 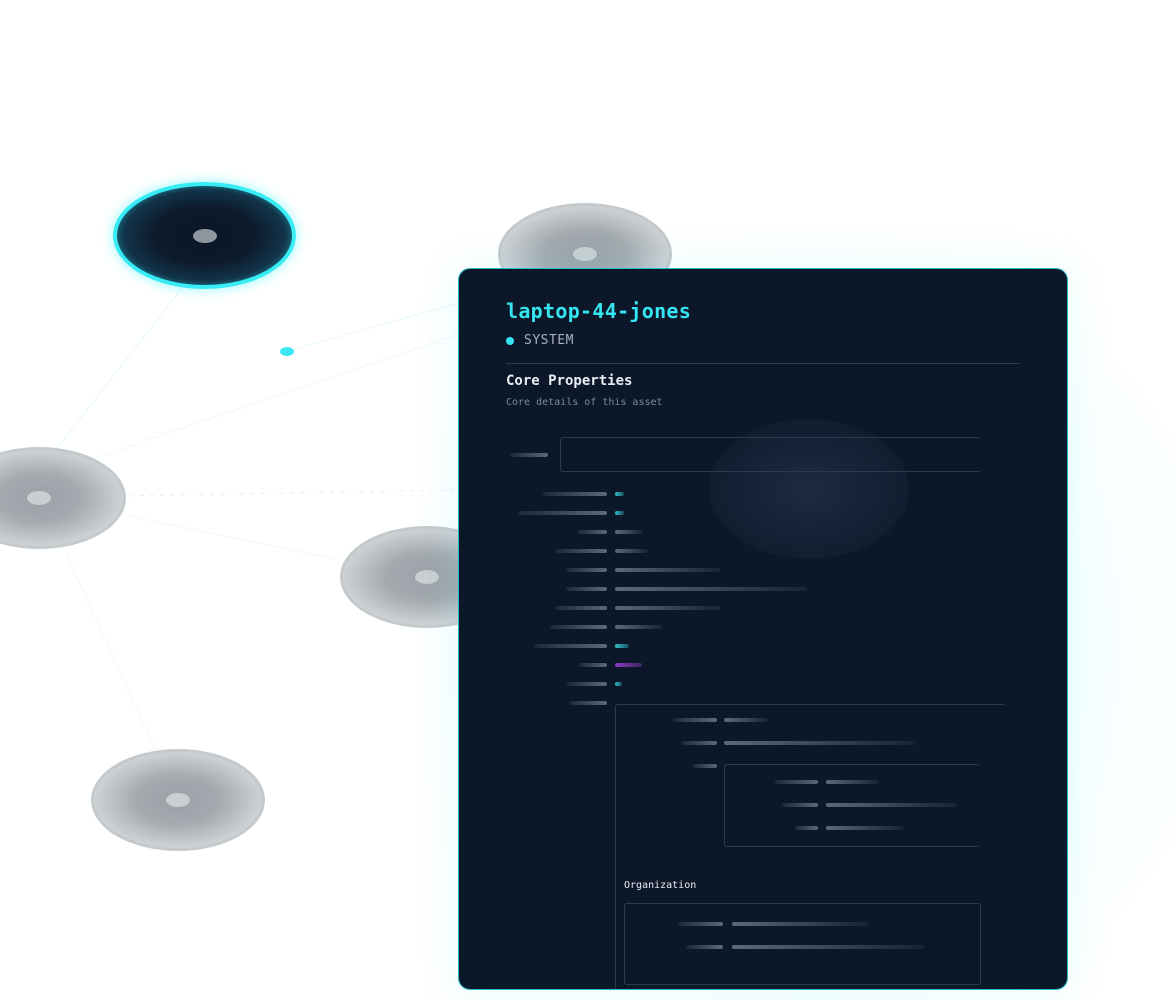 What do you see at coordinates (178, 800) in the screenshot?
I see `graph-node` at bounding box center [178, 800].